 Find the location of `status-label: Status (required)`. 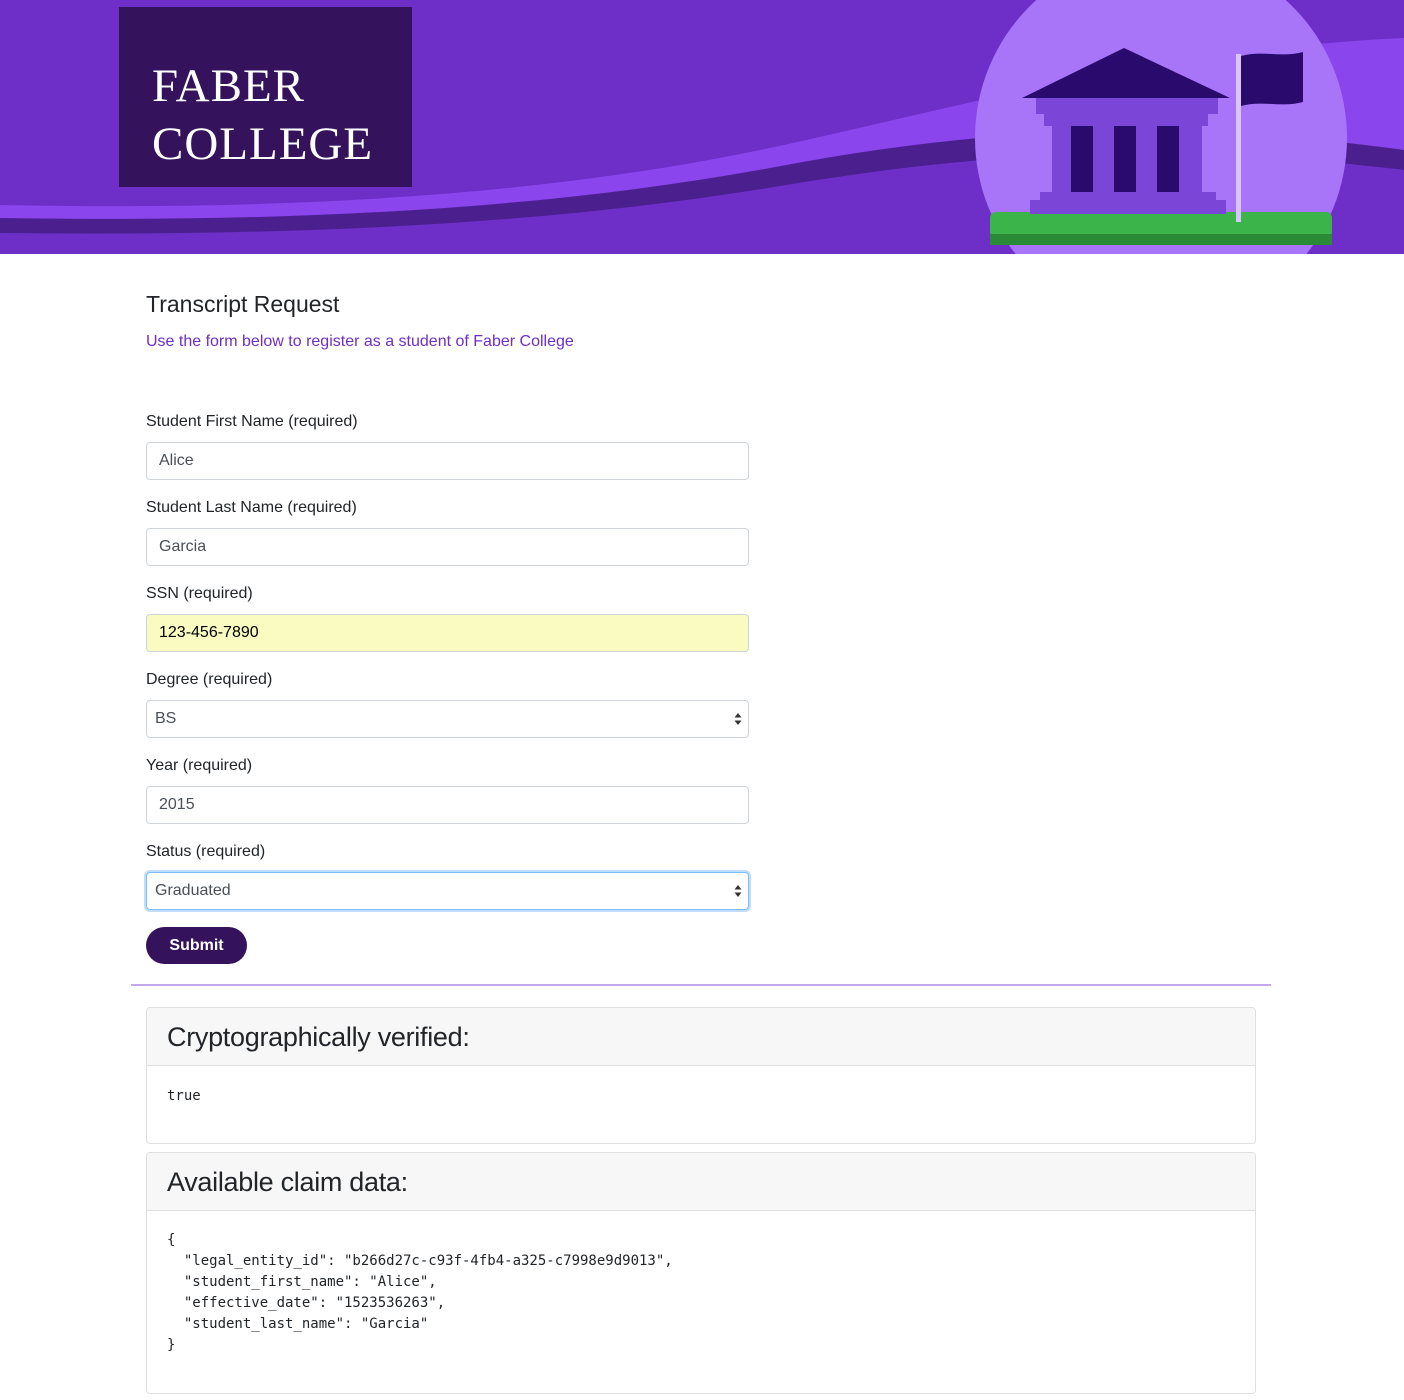

status-label: Status (required) is located at coordinates (206, 851).